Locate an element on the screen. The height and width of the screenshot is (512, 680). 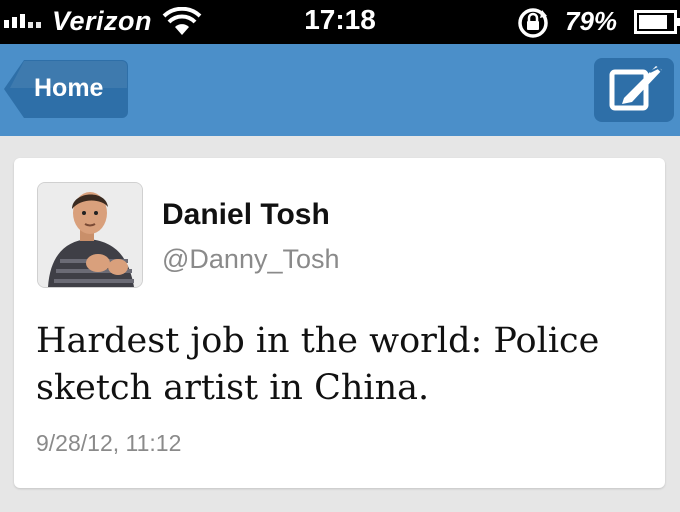
status-bar: Verizon 17:18 79% is located at coordinates (340, 22).